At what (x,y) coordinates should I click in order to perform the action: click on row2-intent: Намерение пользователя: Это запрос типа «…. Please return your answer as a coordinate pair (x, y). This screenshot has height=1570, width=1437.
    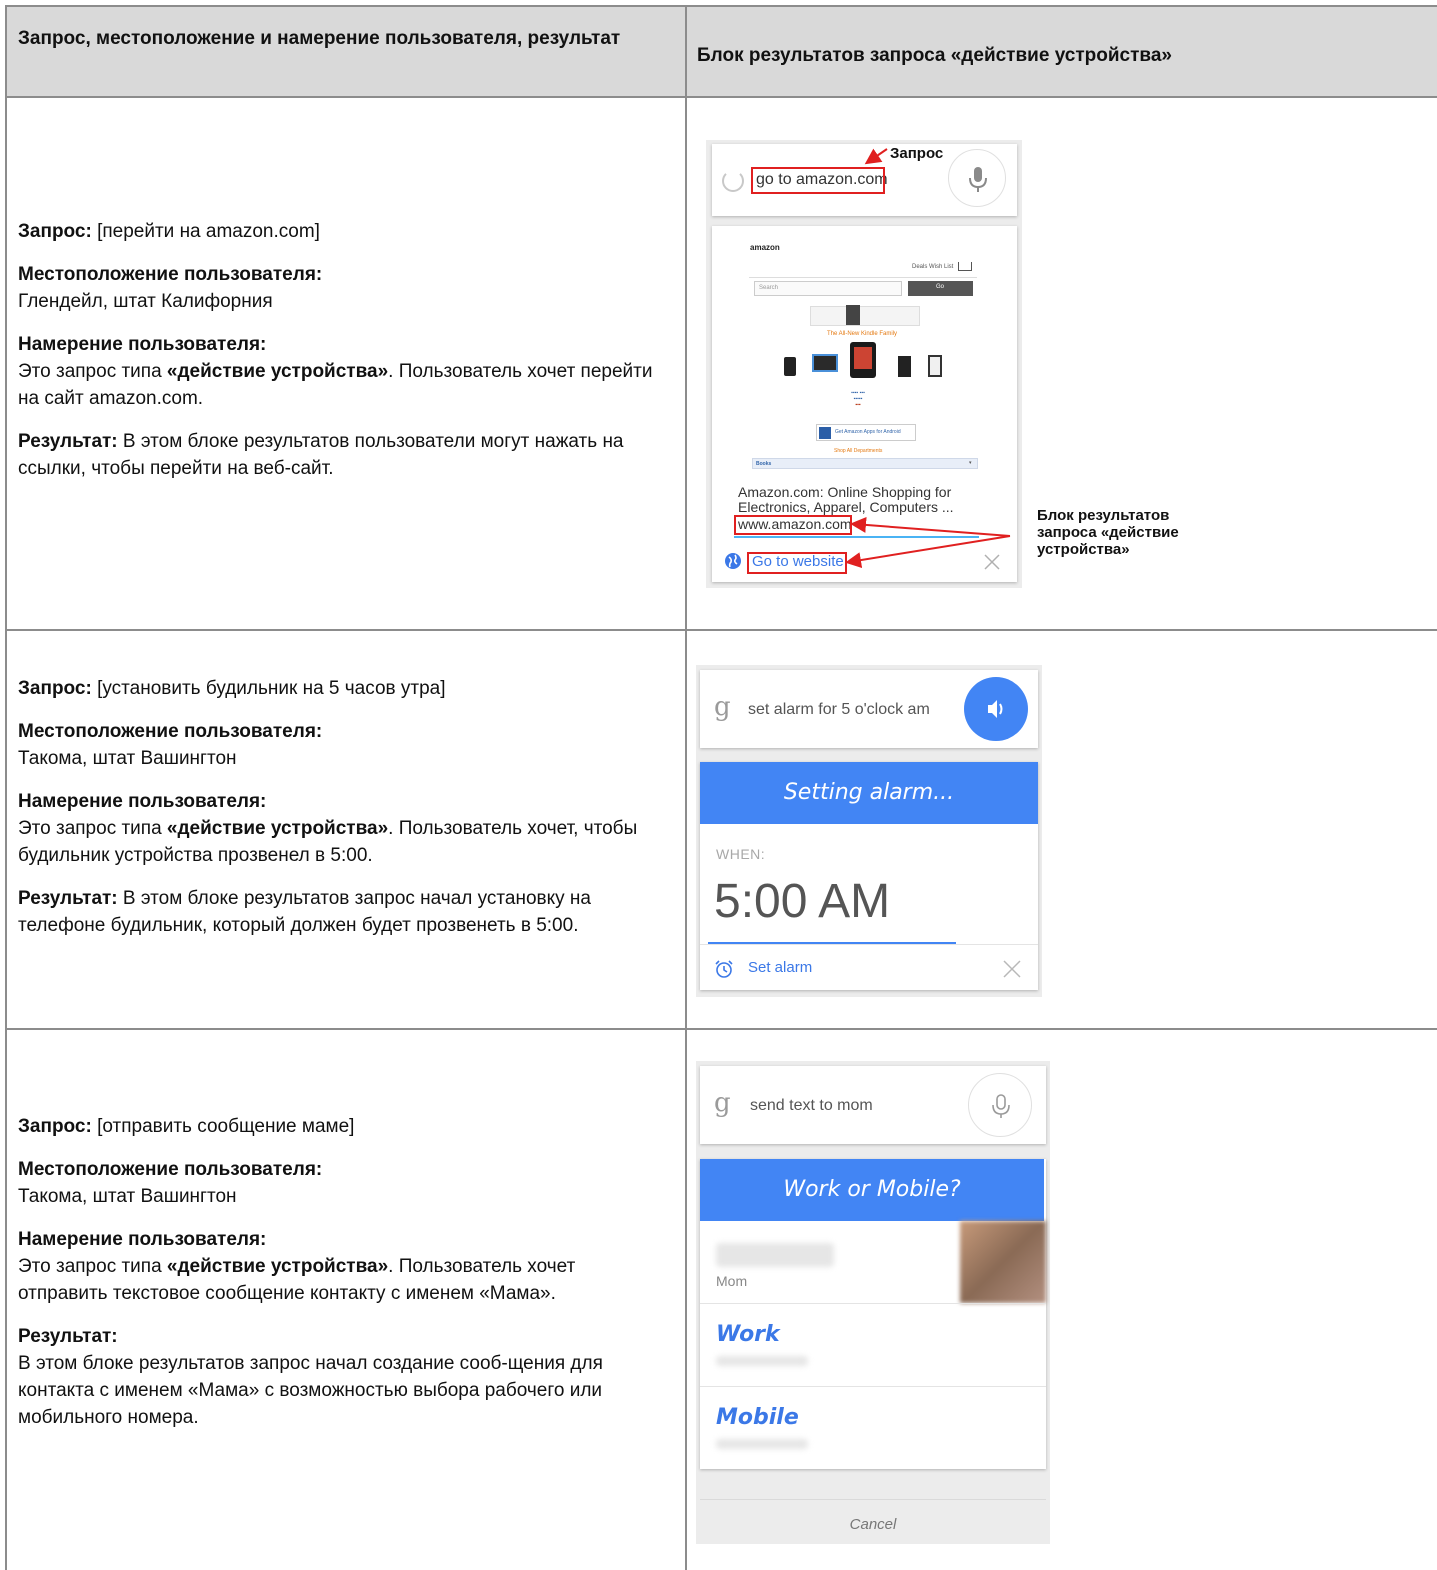
    Looking at the image, I should click on (343, 828).